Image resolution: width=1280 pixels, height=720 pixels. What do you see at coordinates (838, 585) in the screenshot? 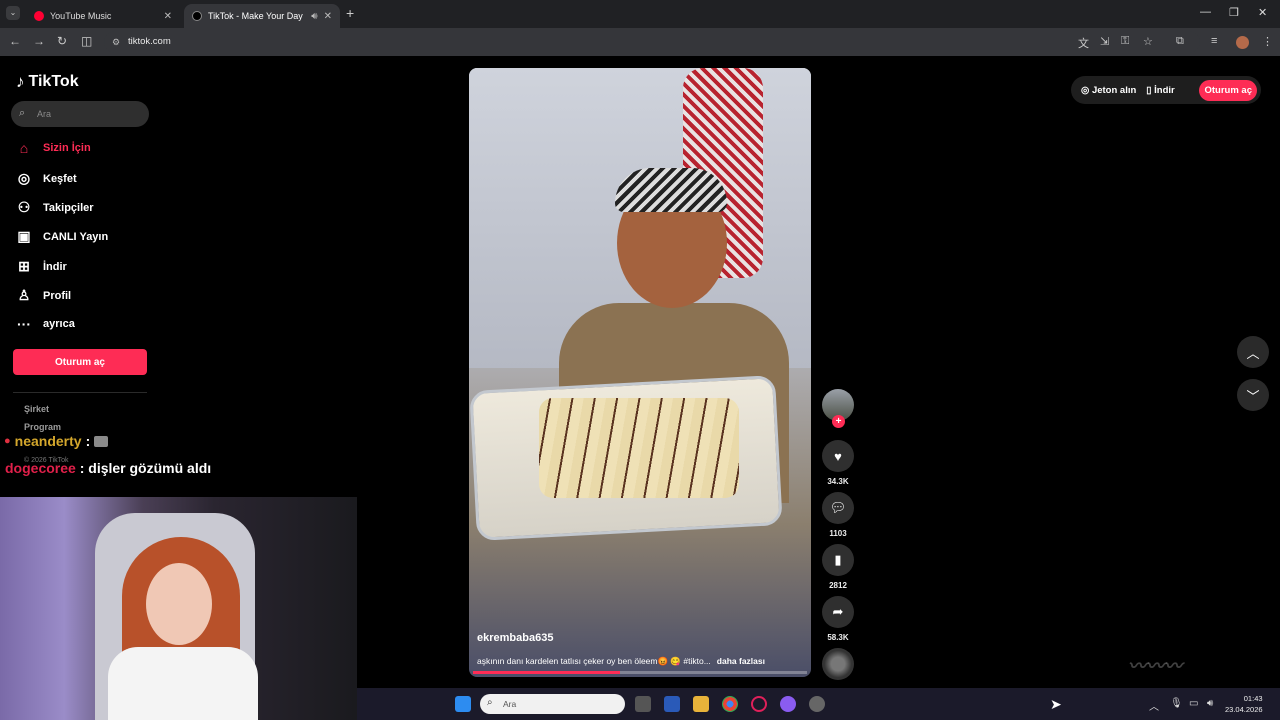
I see `save-count: 2812` at bounding box center [838, 585].